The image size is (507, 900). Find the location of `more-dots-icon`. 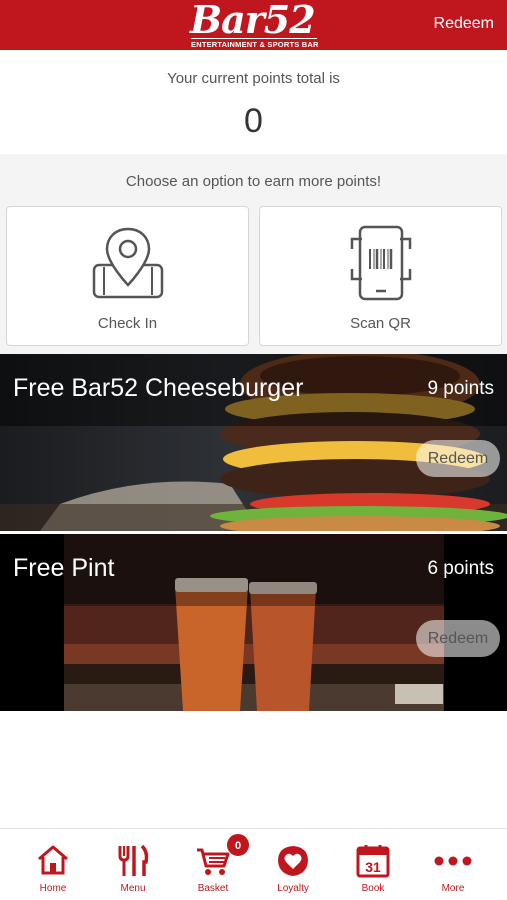

more-dots-icon is located at coordinates (453, 861).